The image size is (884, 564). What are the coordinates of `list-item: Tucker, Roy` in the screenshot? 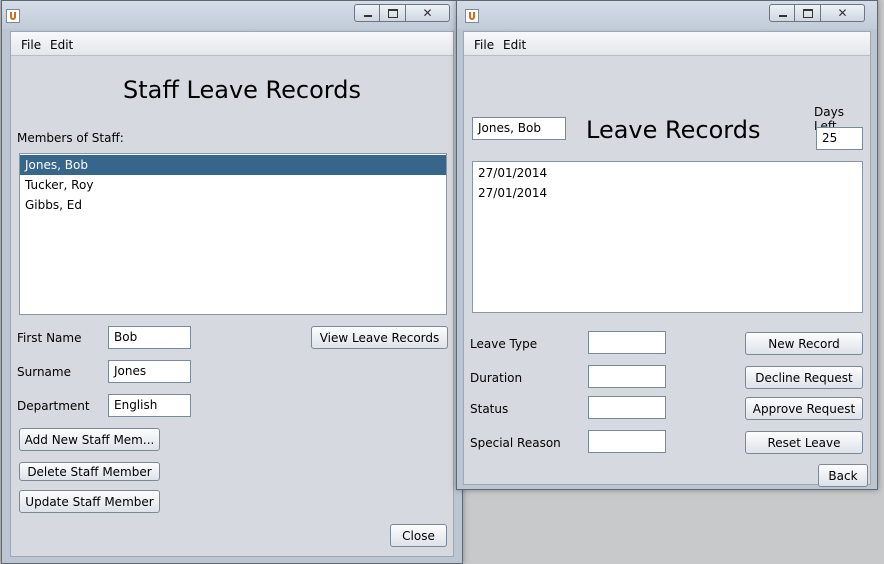 It's located at (233, 185).